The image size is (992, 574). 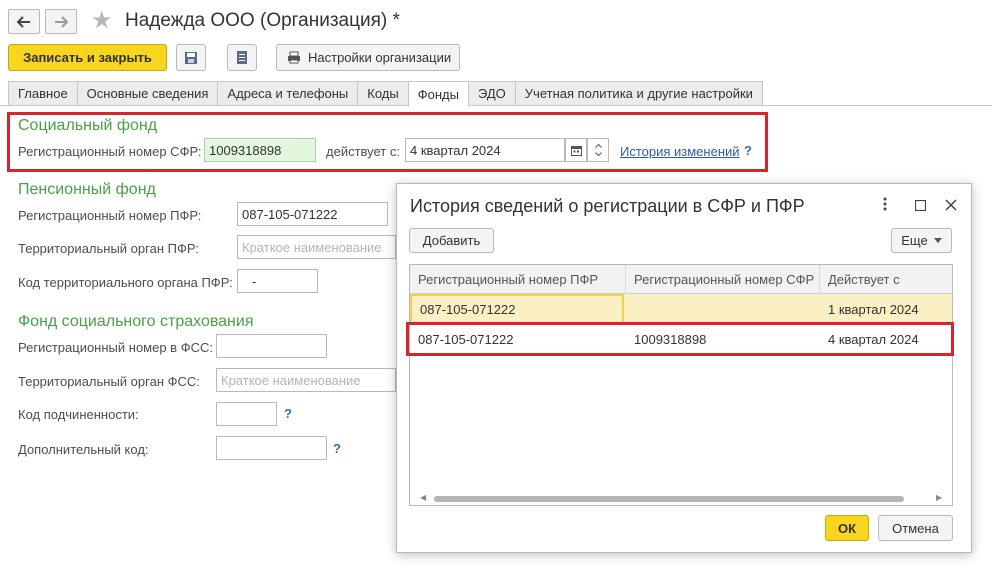 What do you see at coordinates (246, 414) in the screenshot?
I see `sub-code-input` at bounding box center [246, 414].